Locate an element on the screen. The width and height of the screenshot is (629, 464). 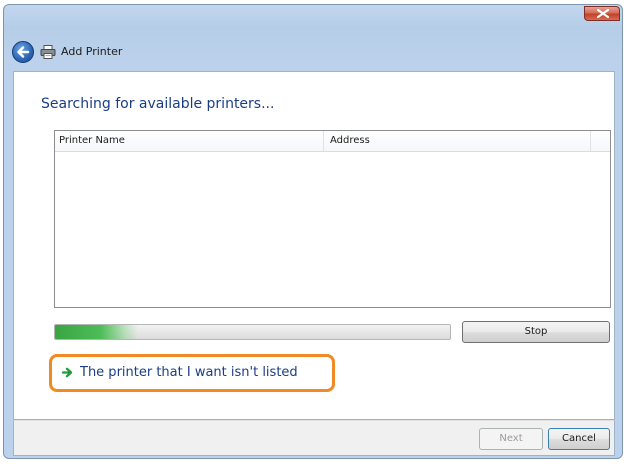
search-progress-bar is located at coordinates (252, 332).